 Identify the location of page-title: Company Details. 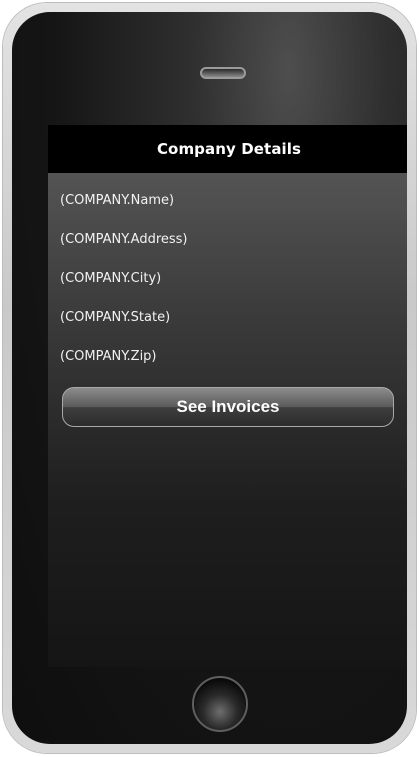
(229, 149).